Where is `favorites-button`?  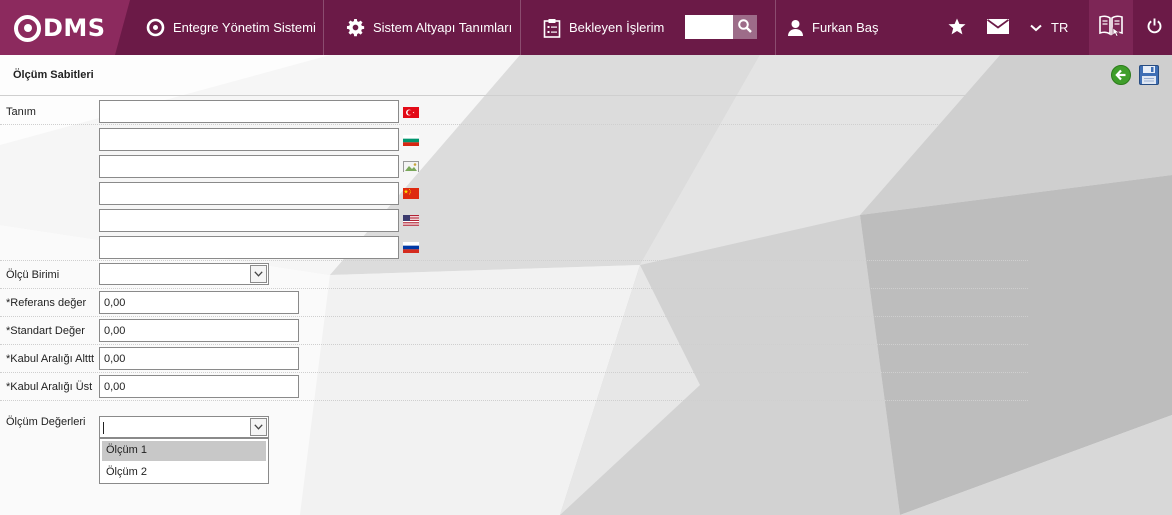 favorites-button is located at coordinates (957, 27).